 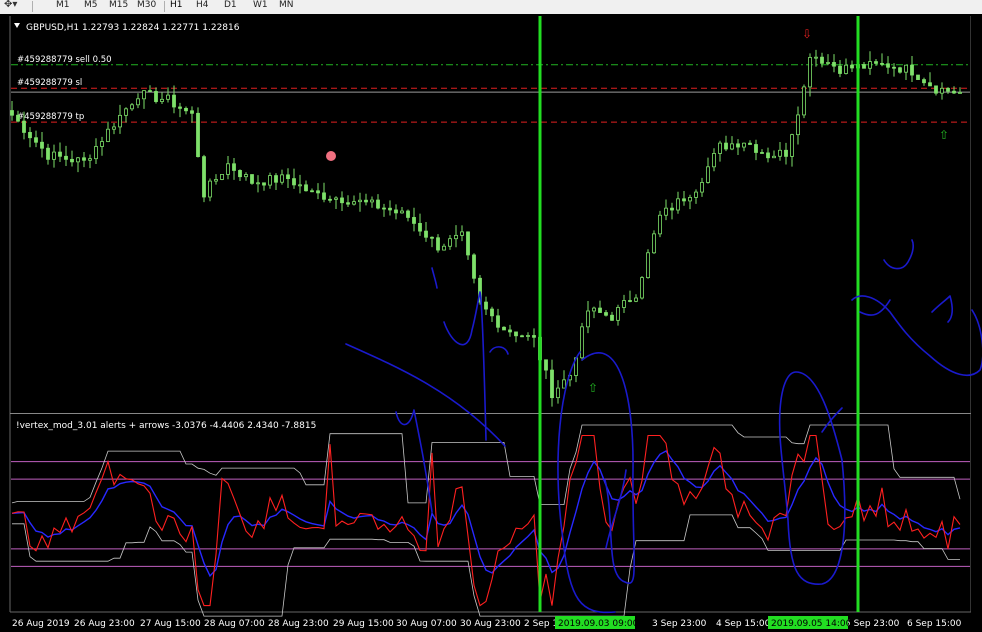 I want to click on timeframe-w1-button: W1, so click(x=260, y=6).